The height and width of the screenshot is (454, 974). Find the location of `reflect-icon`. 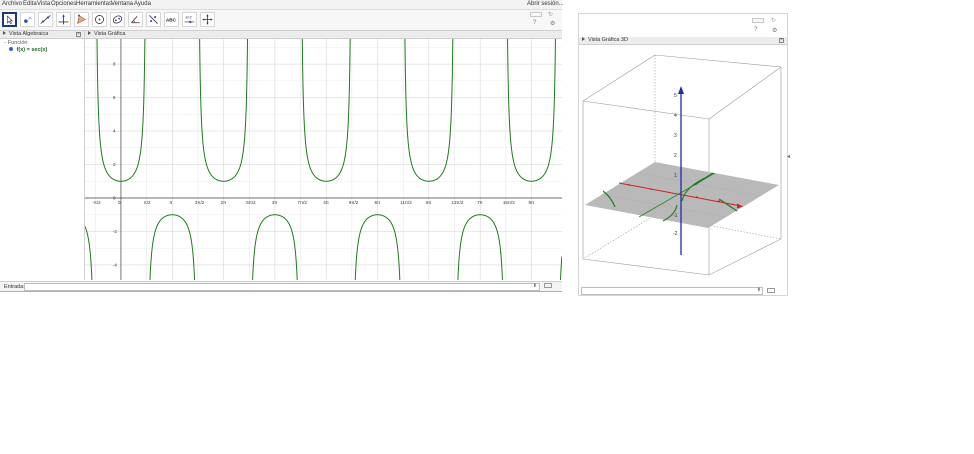

reflect-icon is located at coordinates (153, 19).